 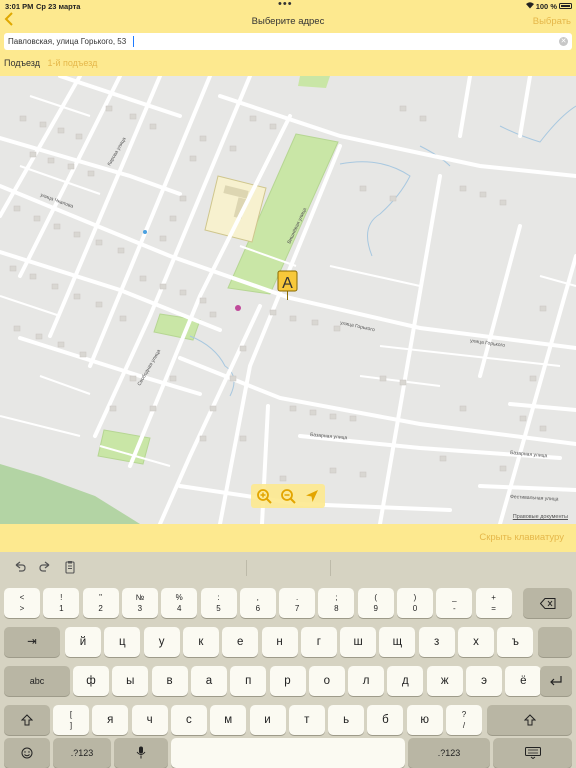 I want to click on microphone-icon, so click(x=141, y=752).